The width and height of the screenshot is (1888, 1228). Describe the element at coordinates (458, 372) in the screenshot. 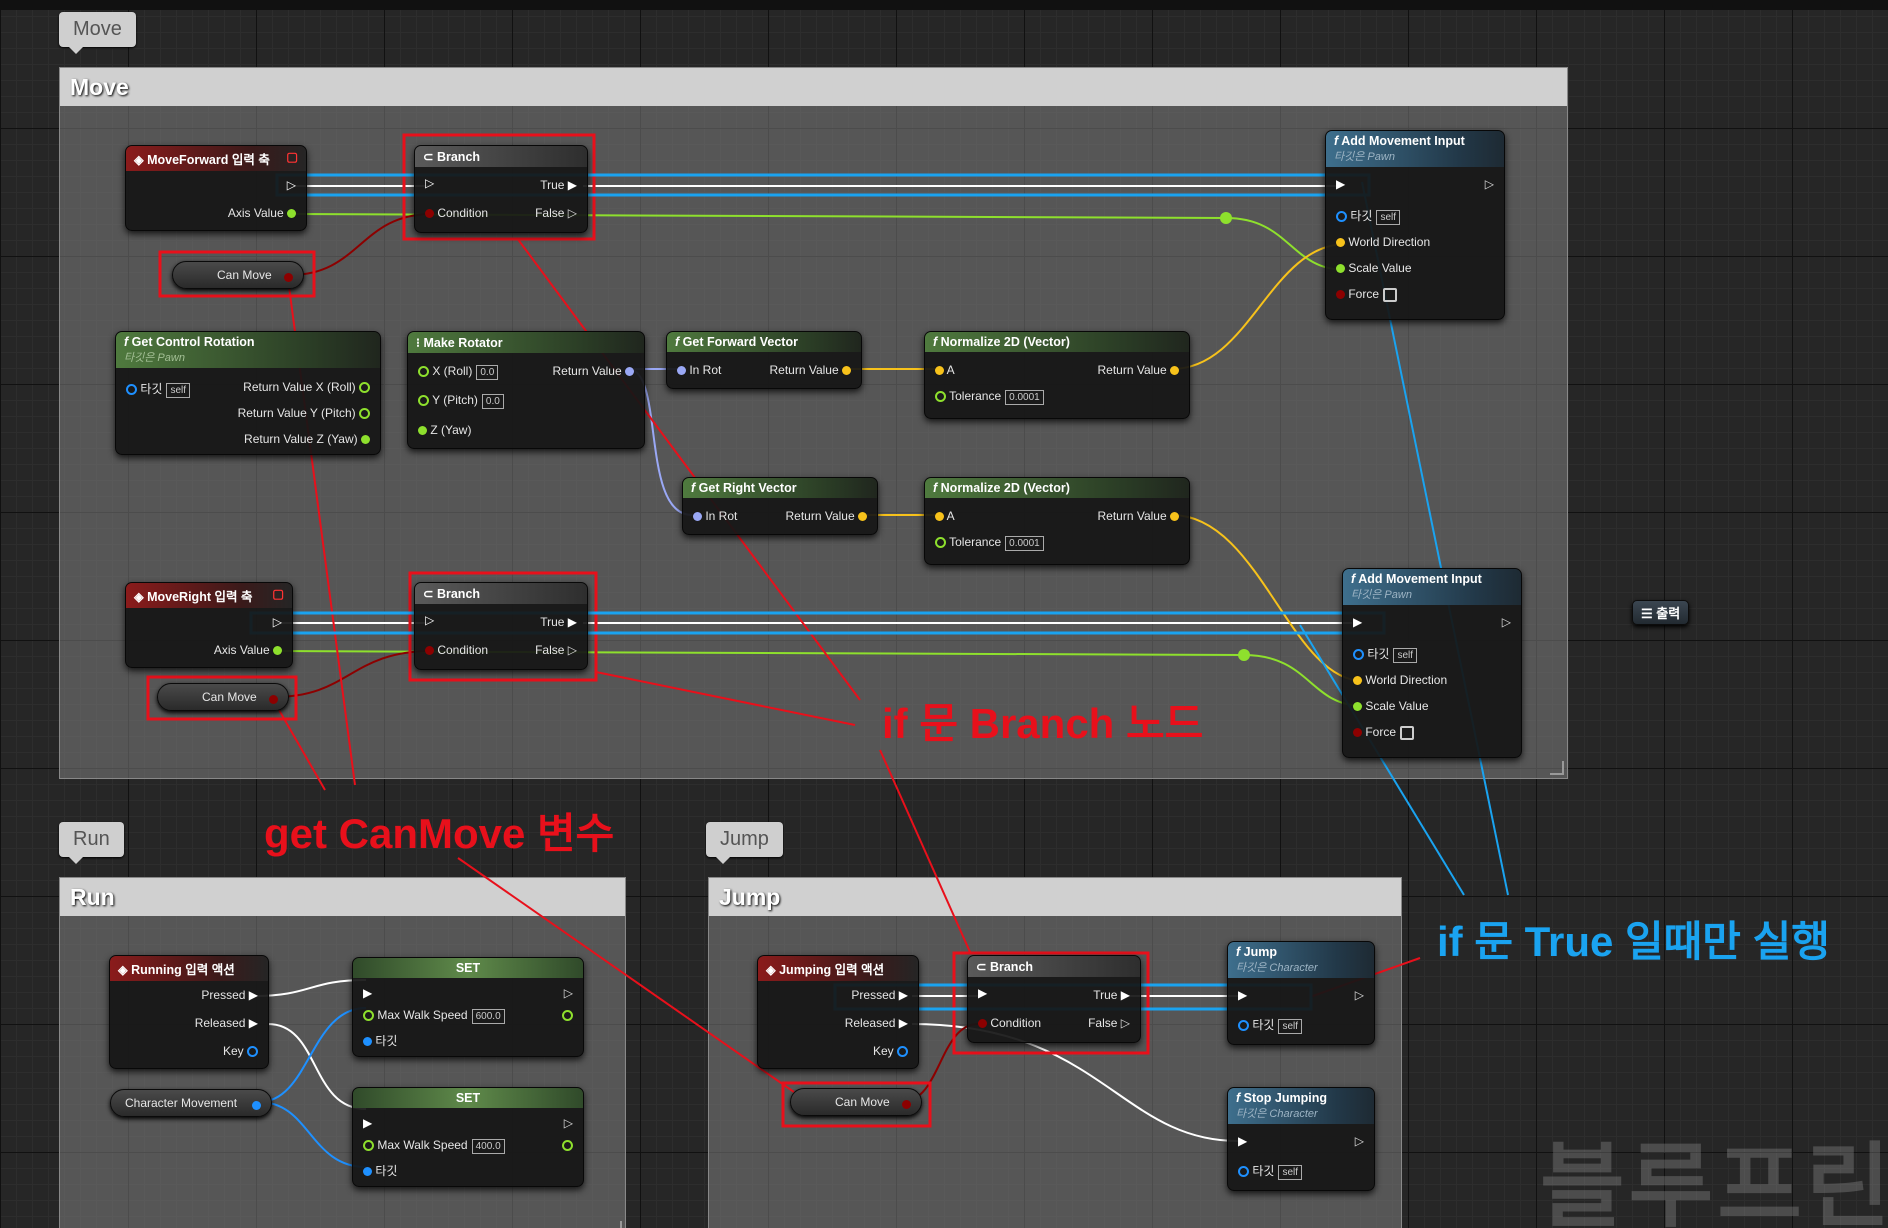

I see `x-roll-pin: X (Roll) 0.0` at that location.